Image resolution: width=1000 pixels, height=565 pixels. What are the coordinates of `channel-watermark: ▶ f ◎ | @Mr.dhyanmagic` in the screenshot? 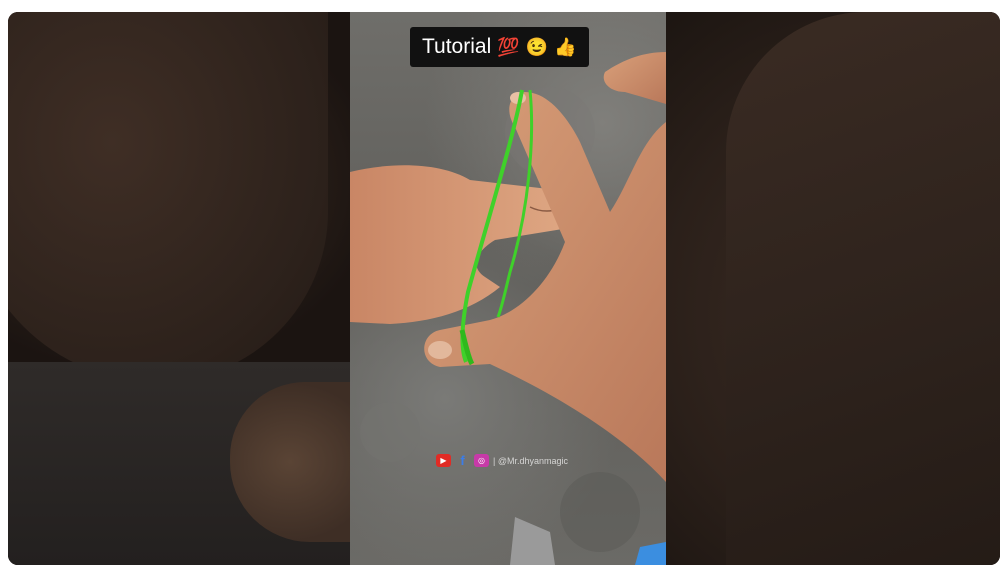 It's located at (502, 460).